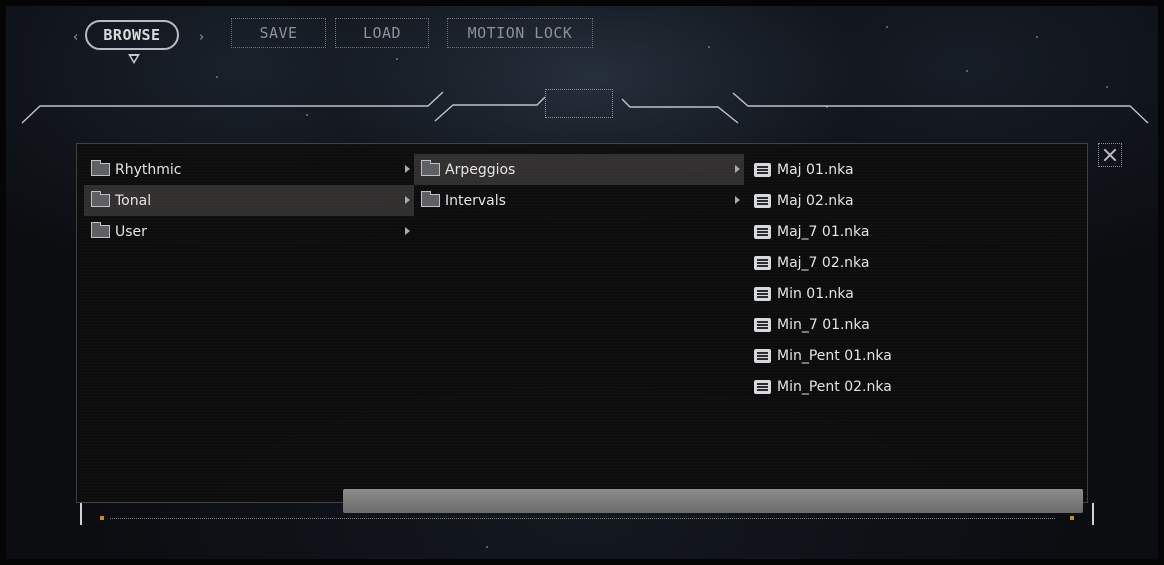 This screenshot has height=565, width=1164. I want to click on left-handle-dot, so click(102, 518).